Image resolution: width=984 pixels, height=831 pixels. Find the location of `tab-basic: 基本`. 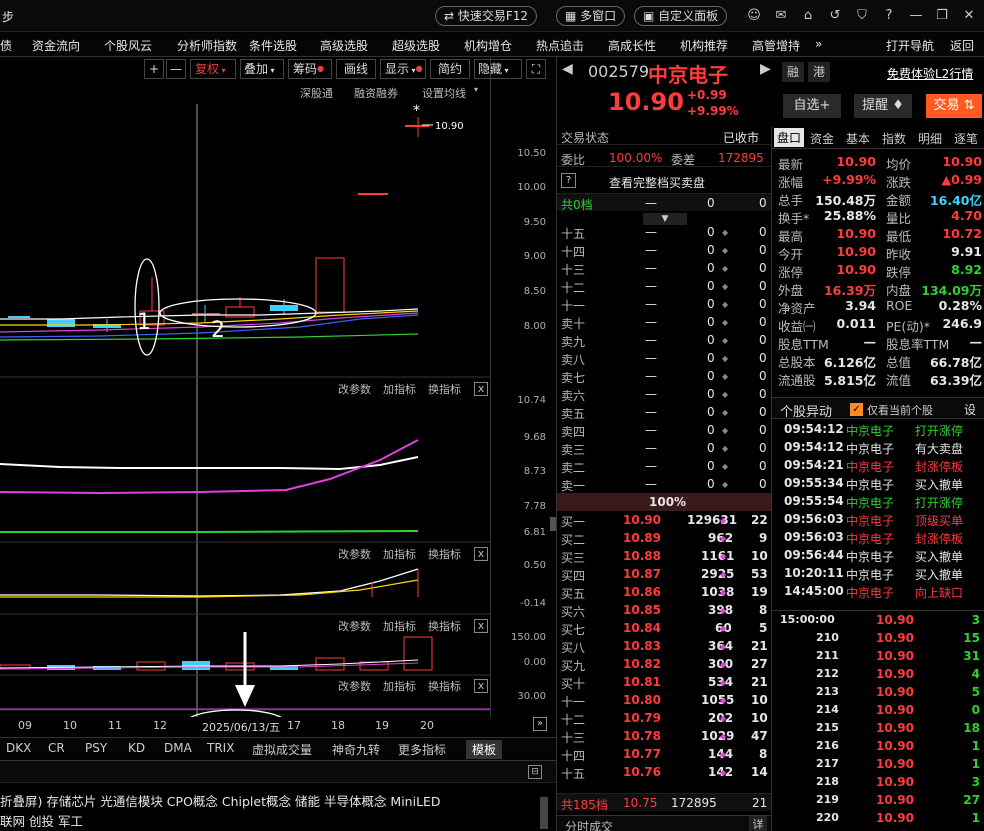

tab-basic: 基本 is located at coordinates (858, 138).